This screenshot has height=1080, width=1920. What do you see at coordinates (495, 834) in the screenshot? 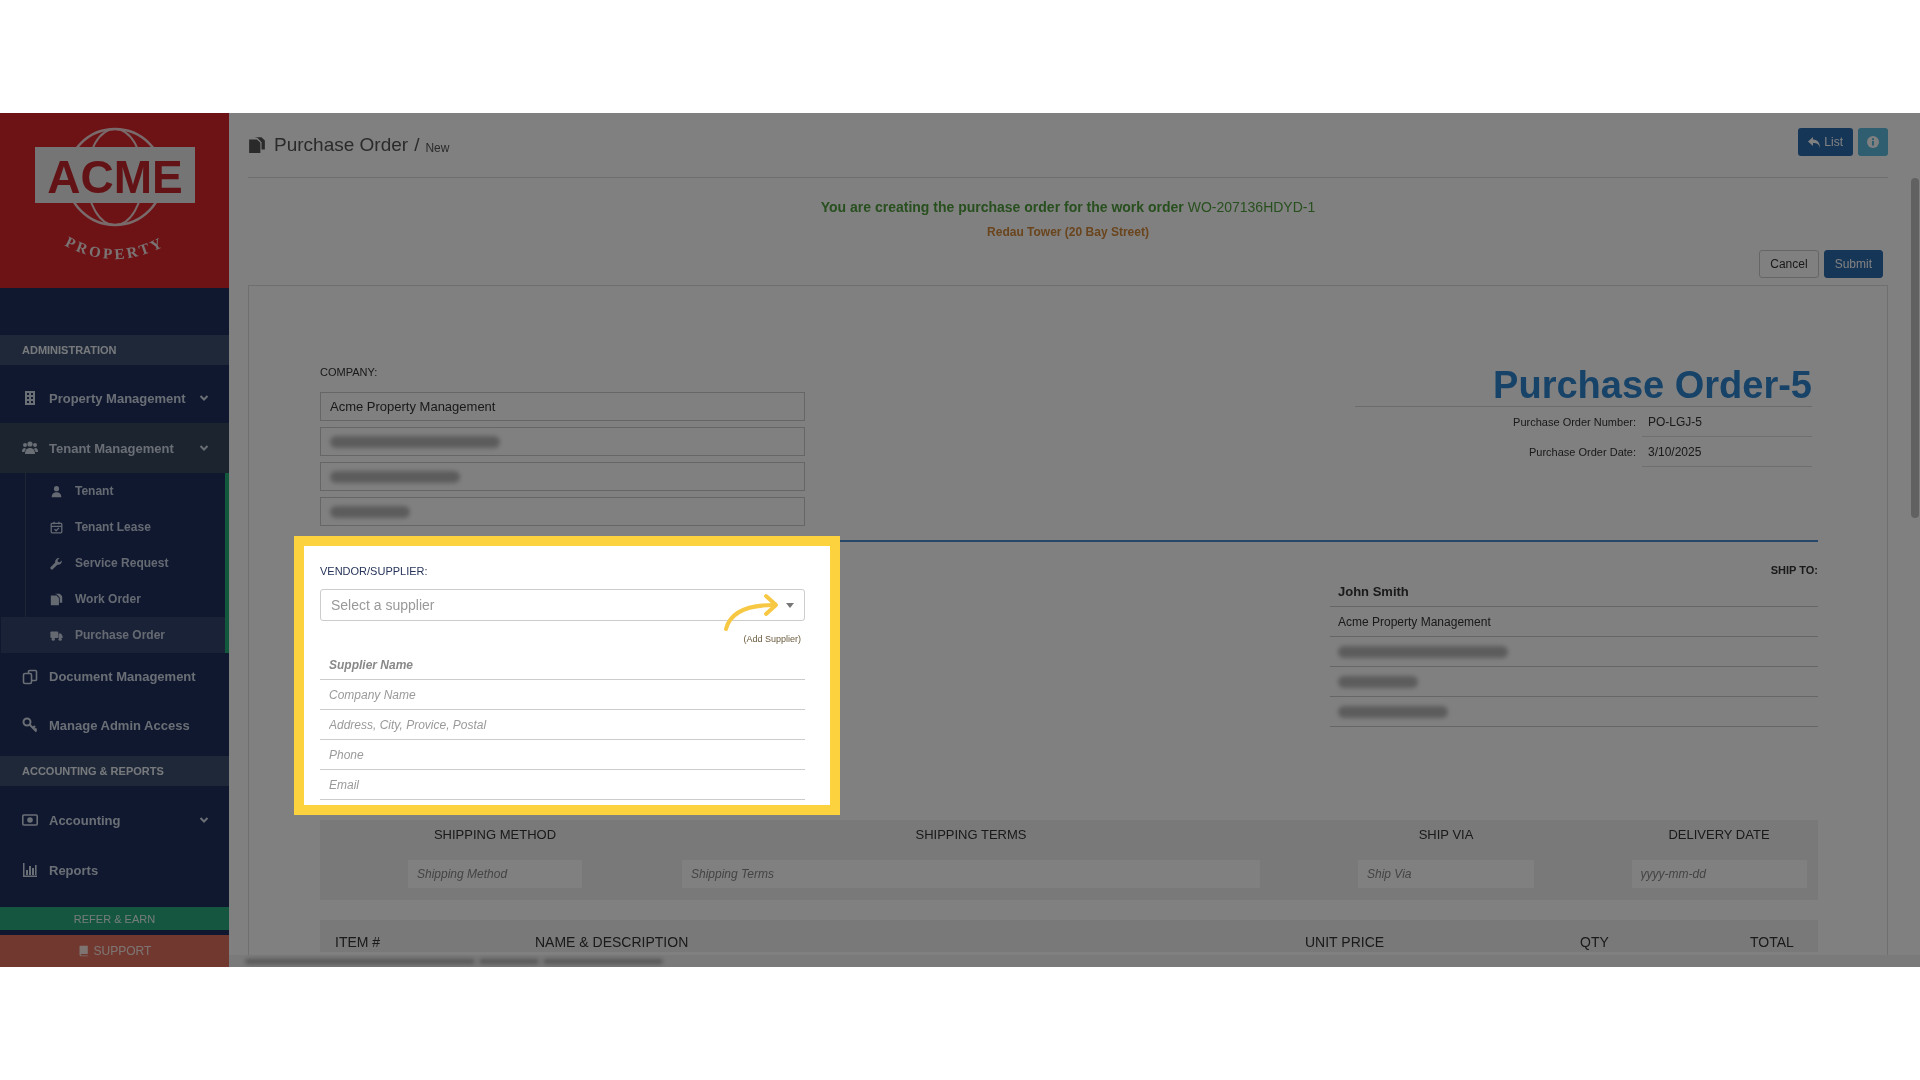
I see `column-header: SHIPPING METHOD` at bounding box center [495, 834].